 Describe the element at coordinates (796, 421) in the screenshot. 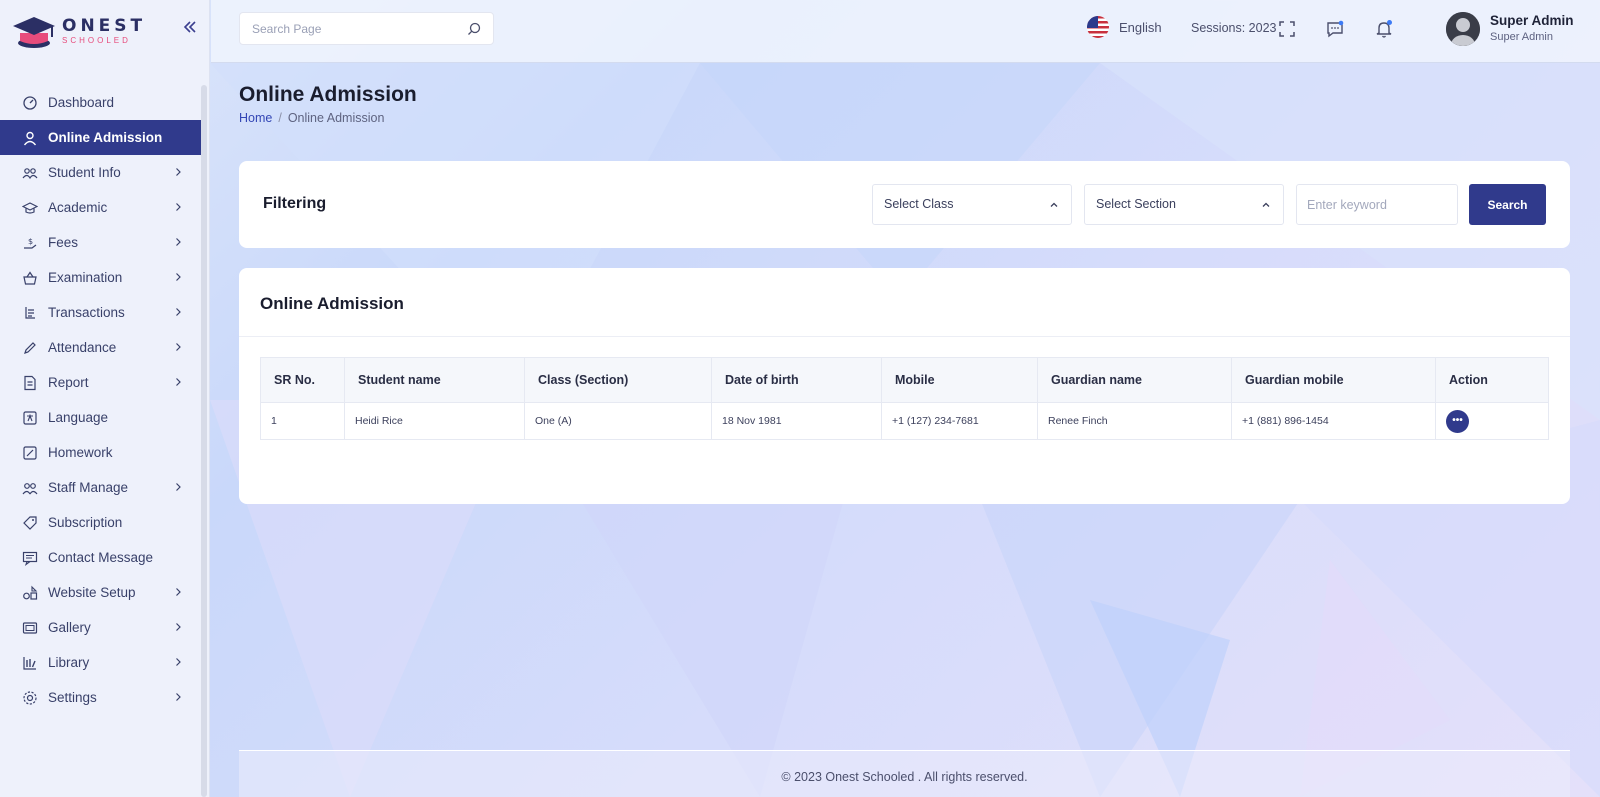

I see `cell-dob: 18 Nov 1981` at that location.